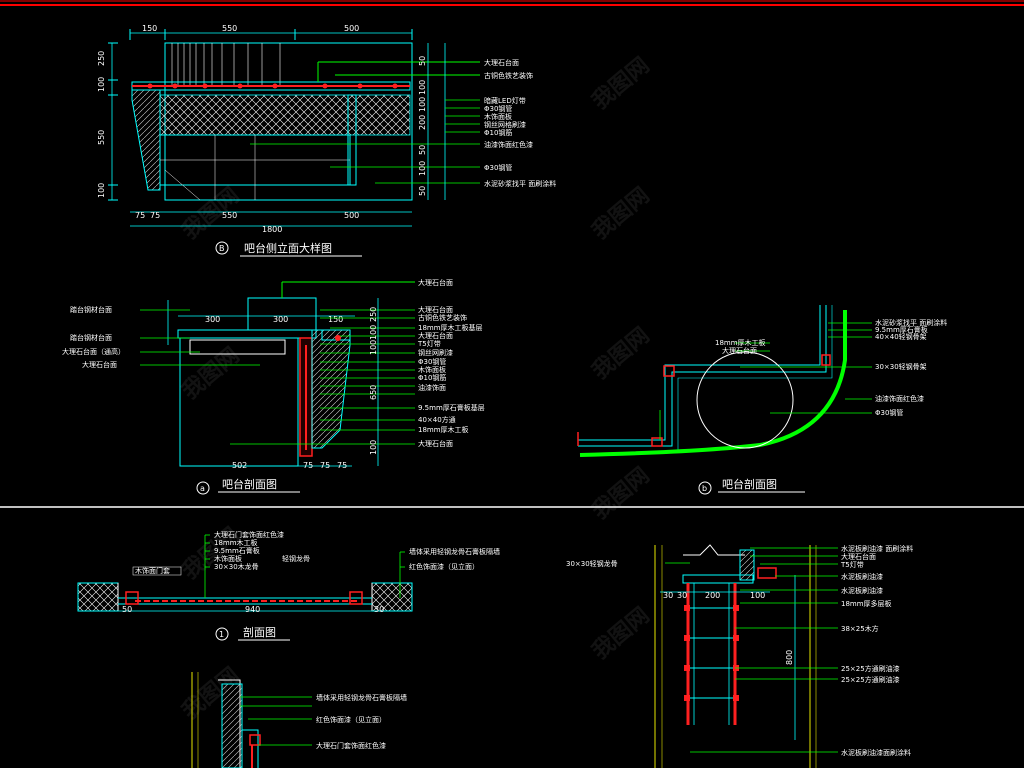 This screenshot has width=1024, height=768. I want to click on view-marker: B, so click(222, 248).